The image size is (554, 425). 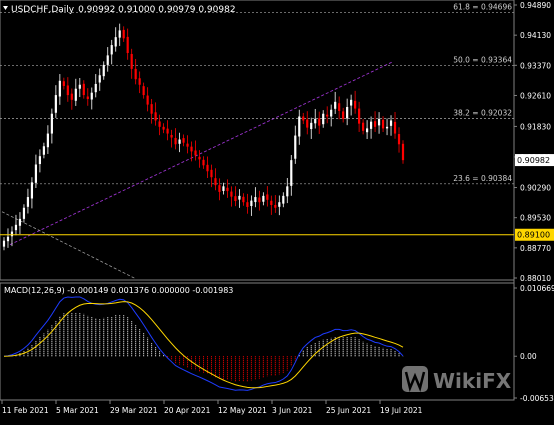 What do you see at coordinates (535, 248) in the screenshot?
I see `price-tick-label: 0.88770` at bounding box center [535, 248].